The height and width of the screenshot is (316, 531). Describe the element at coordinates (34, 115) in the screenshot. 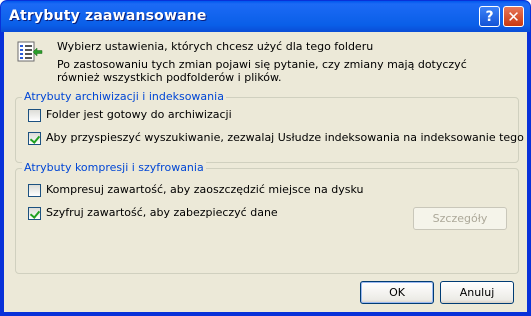

I see `archive-ready-checkbox` at that location.